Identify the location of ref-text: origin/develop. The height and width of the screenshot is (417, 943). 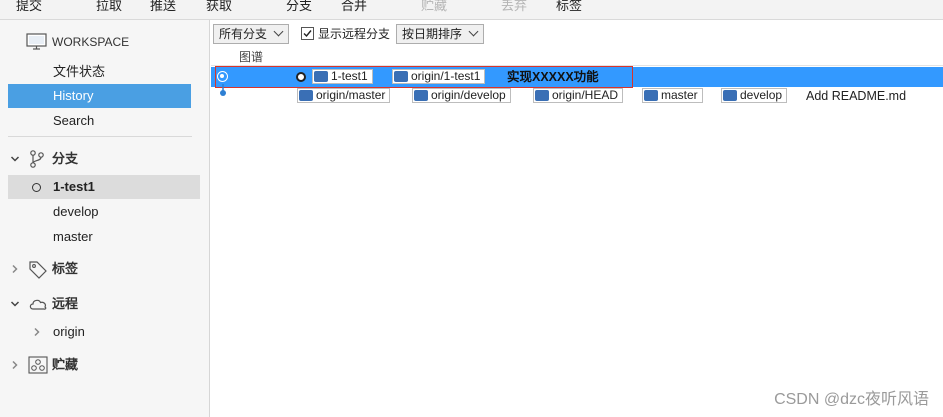
(468, 95).